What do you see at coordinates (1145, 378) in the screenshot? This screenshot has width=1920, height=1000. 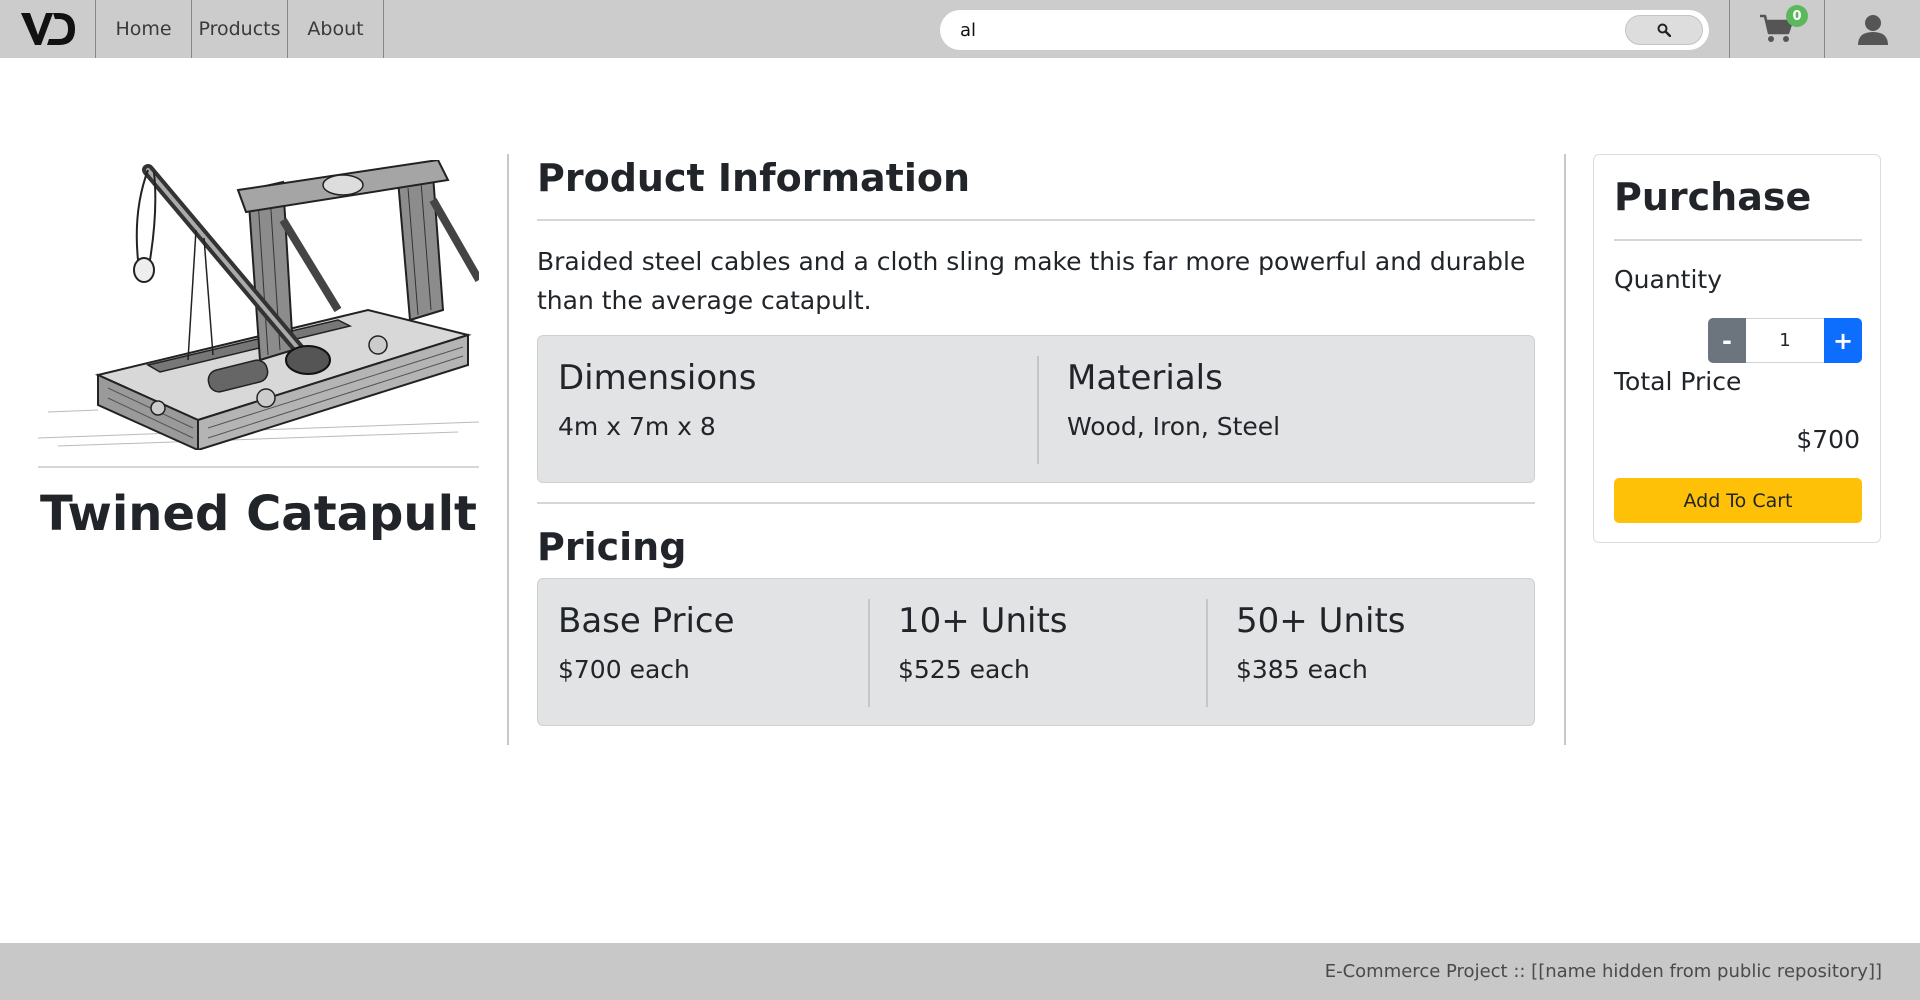 I see `spec-label: Materials` at bounding box center [1145, 378].